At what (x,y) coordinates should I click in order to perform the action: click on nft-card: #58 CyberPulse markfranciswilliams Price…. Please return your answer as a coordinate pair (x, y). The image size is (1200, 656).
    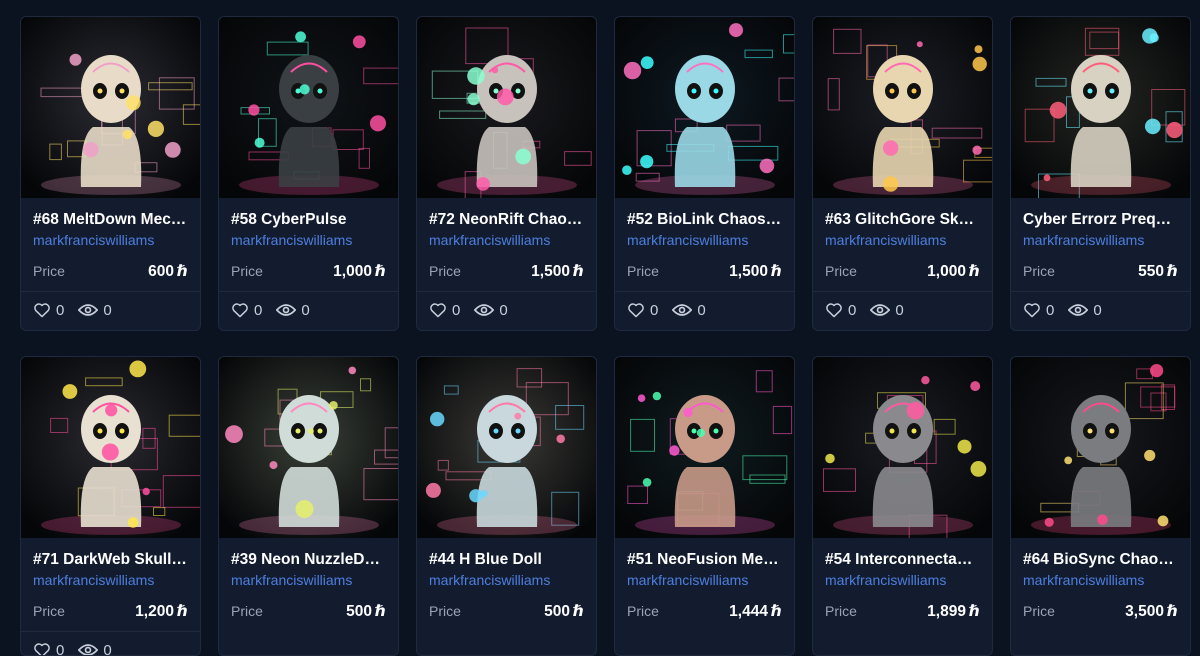
    Looking at the image, I should click on (308, 173).